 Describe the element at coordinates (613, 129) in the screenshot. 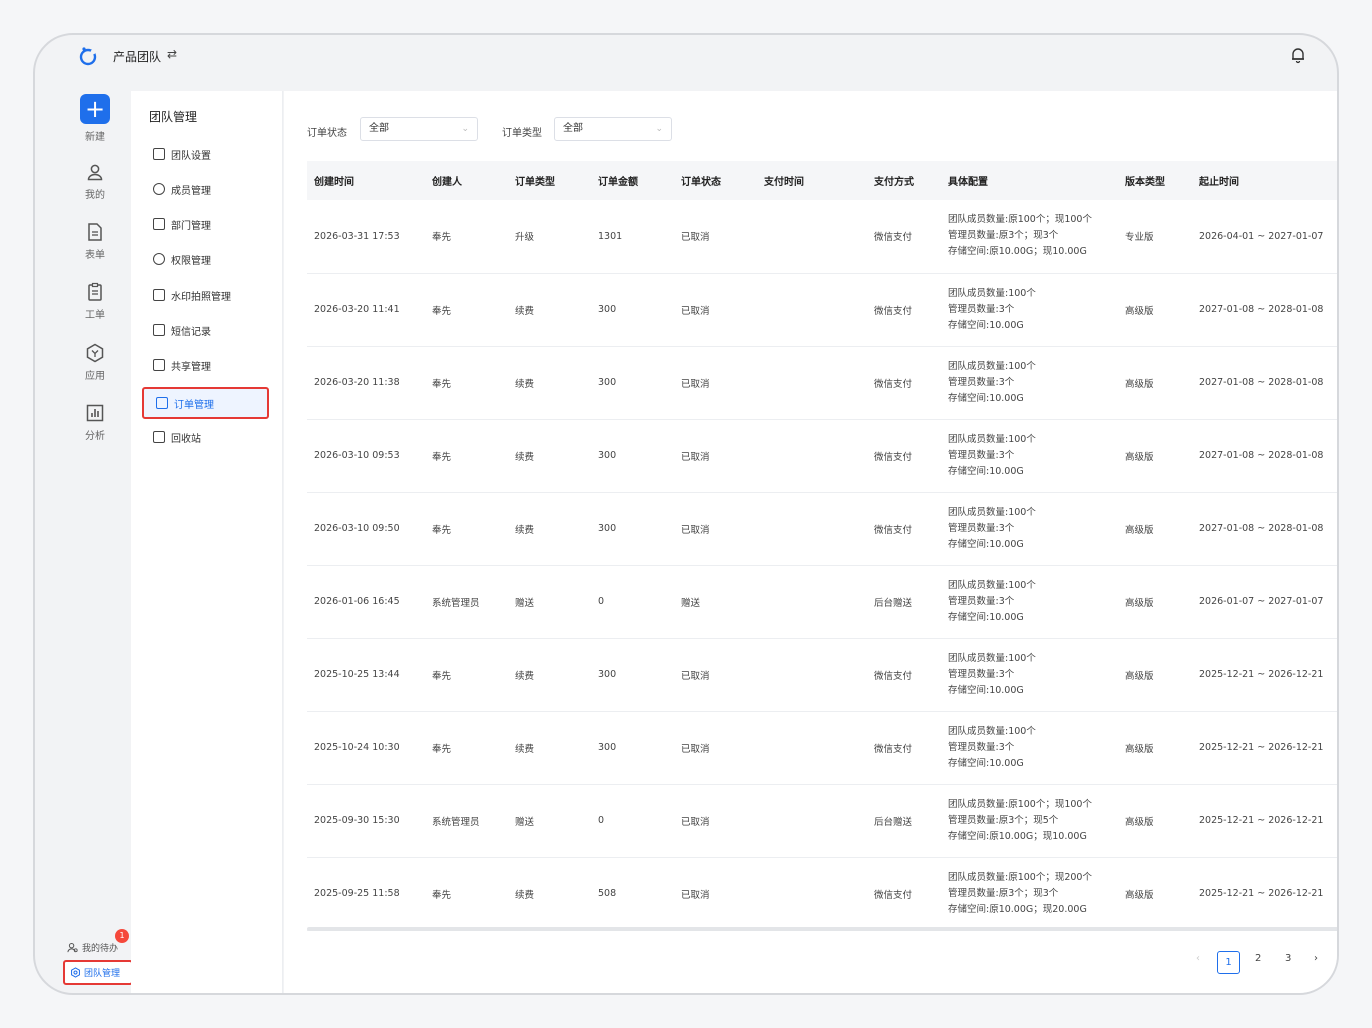

I see `order-type-select: 全部 ⌄` at that location.